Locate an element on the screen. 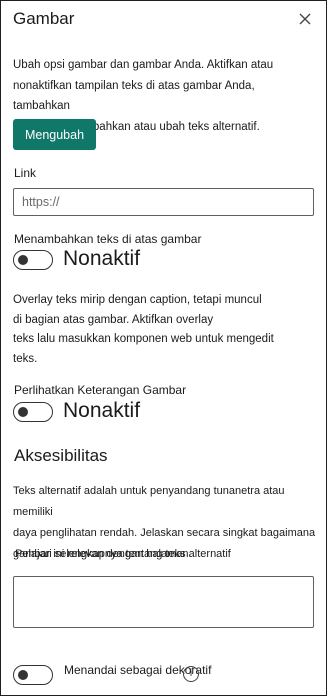 This screenshot has height=696, width=327. caption-toggle is located at coordinates (33, 412).